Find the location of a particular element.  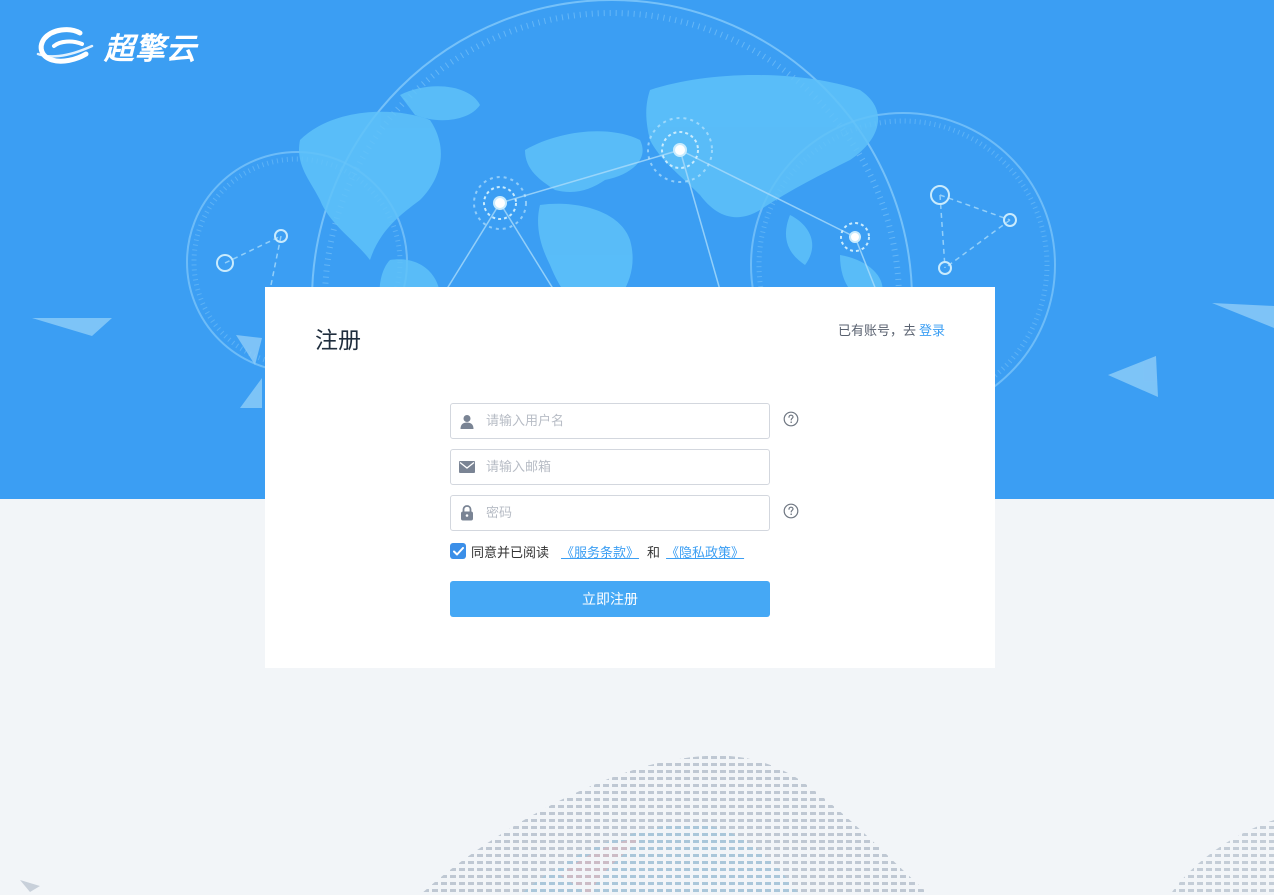

register-form: 同意并已阅读 《服务条款》 和 《隐私政策》 立即注册 is located at coordinates (630, 510).